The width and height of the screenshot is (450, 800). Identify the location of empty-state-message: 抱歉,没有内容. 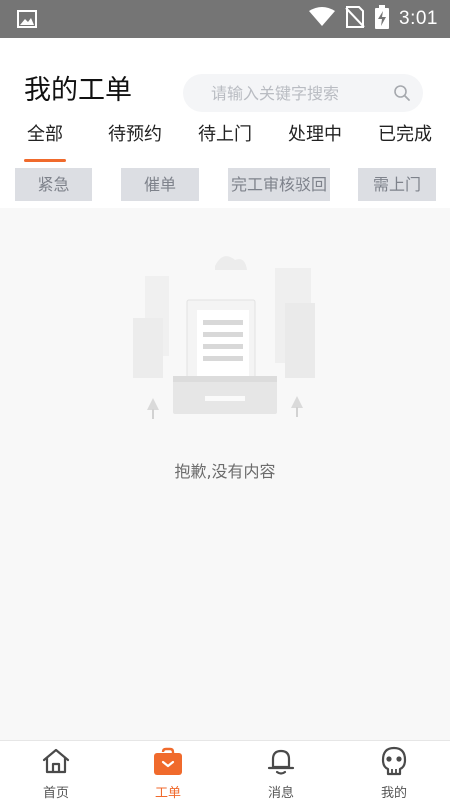
(225, 471).